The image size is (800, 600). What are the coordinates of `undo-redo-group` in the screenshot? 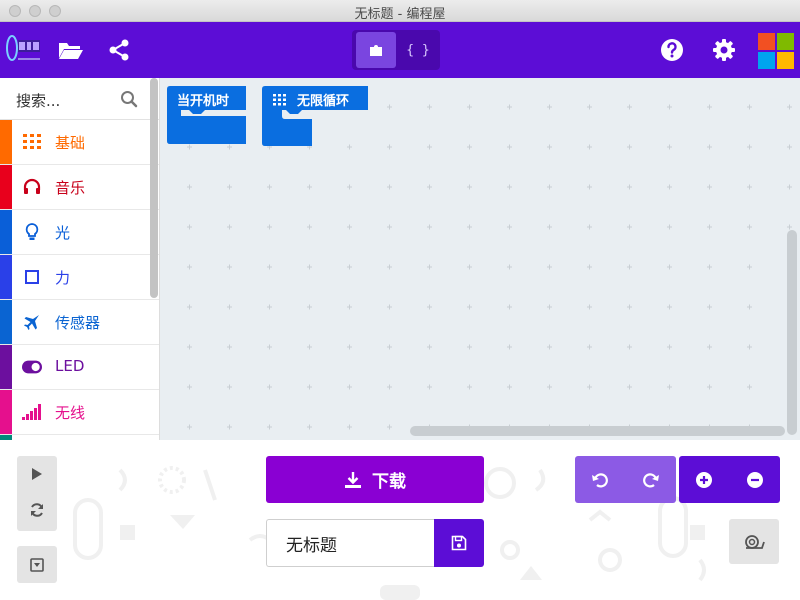 It's located at (625, 479).